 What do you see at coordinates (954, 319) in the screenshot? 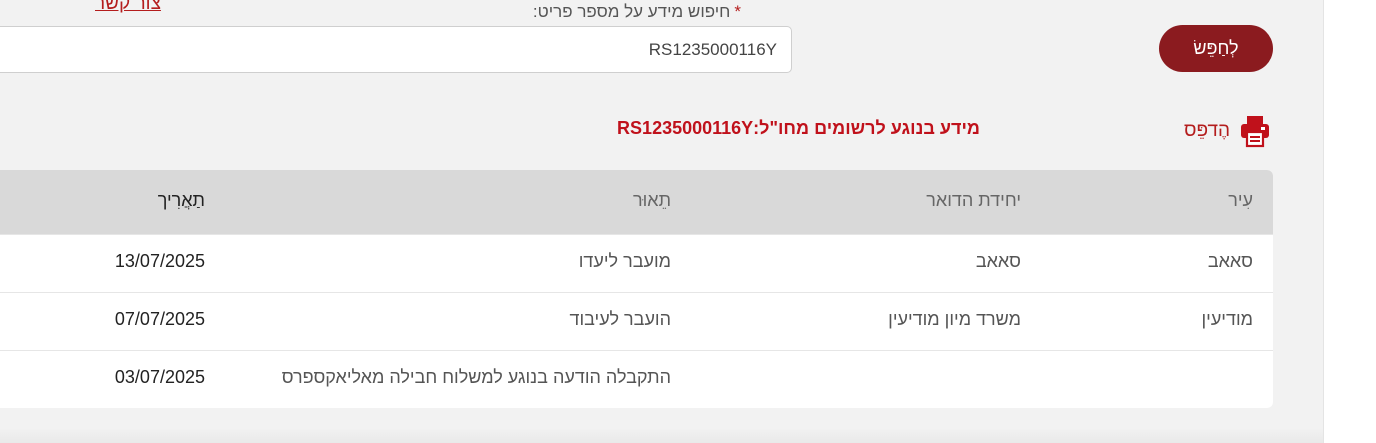
I see `cell-postal-unit: משרד מיון מודיעין` at bounding box center [954, 319].